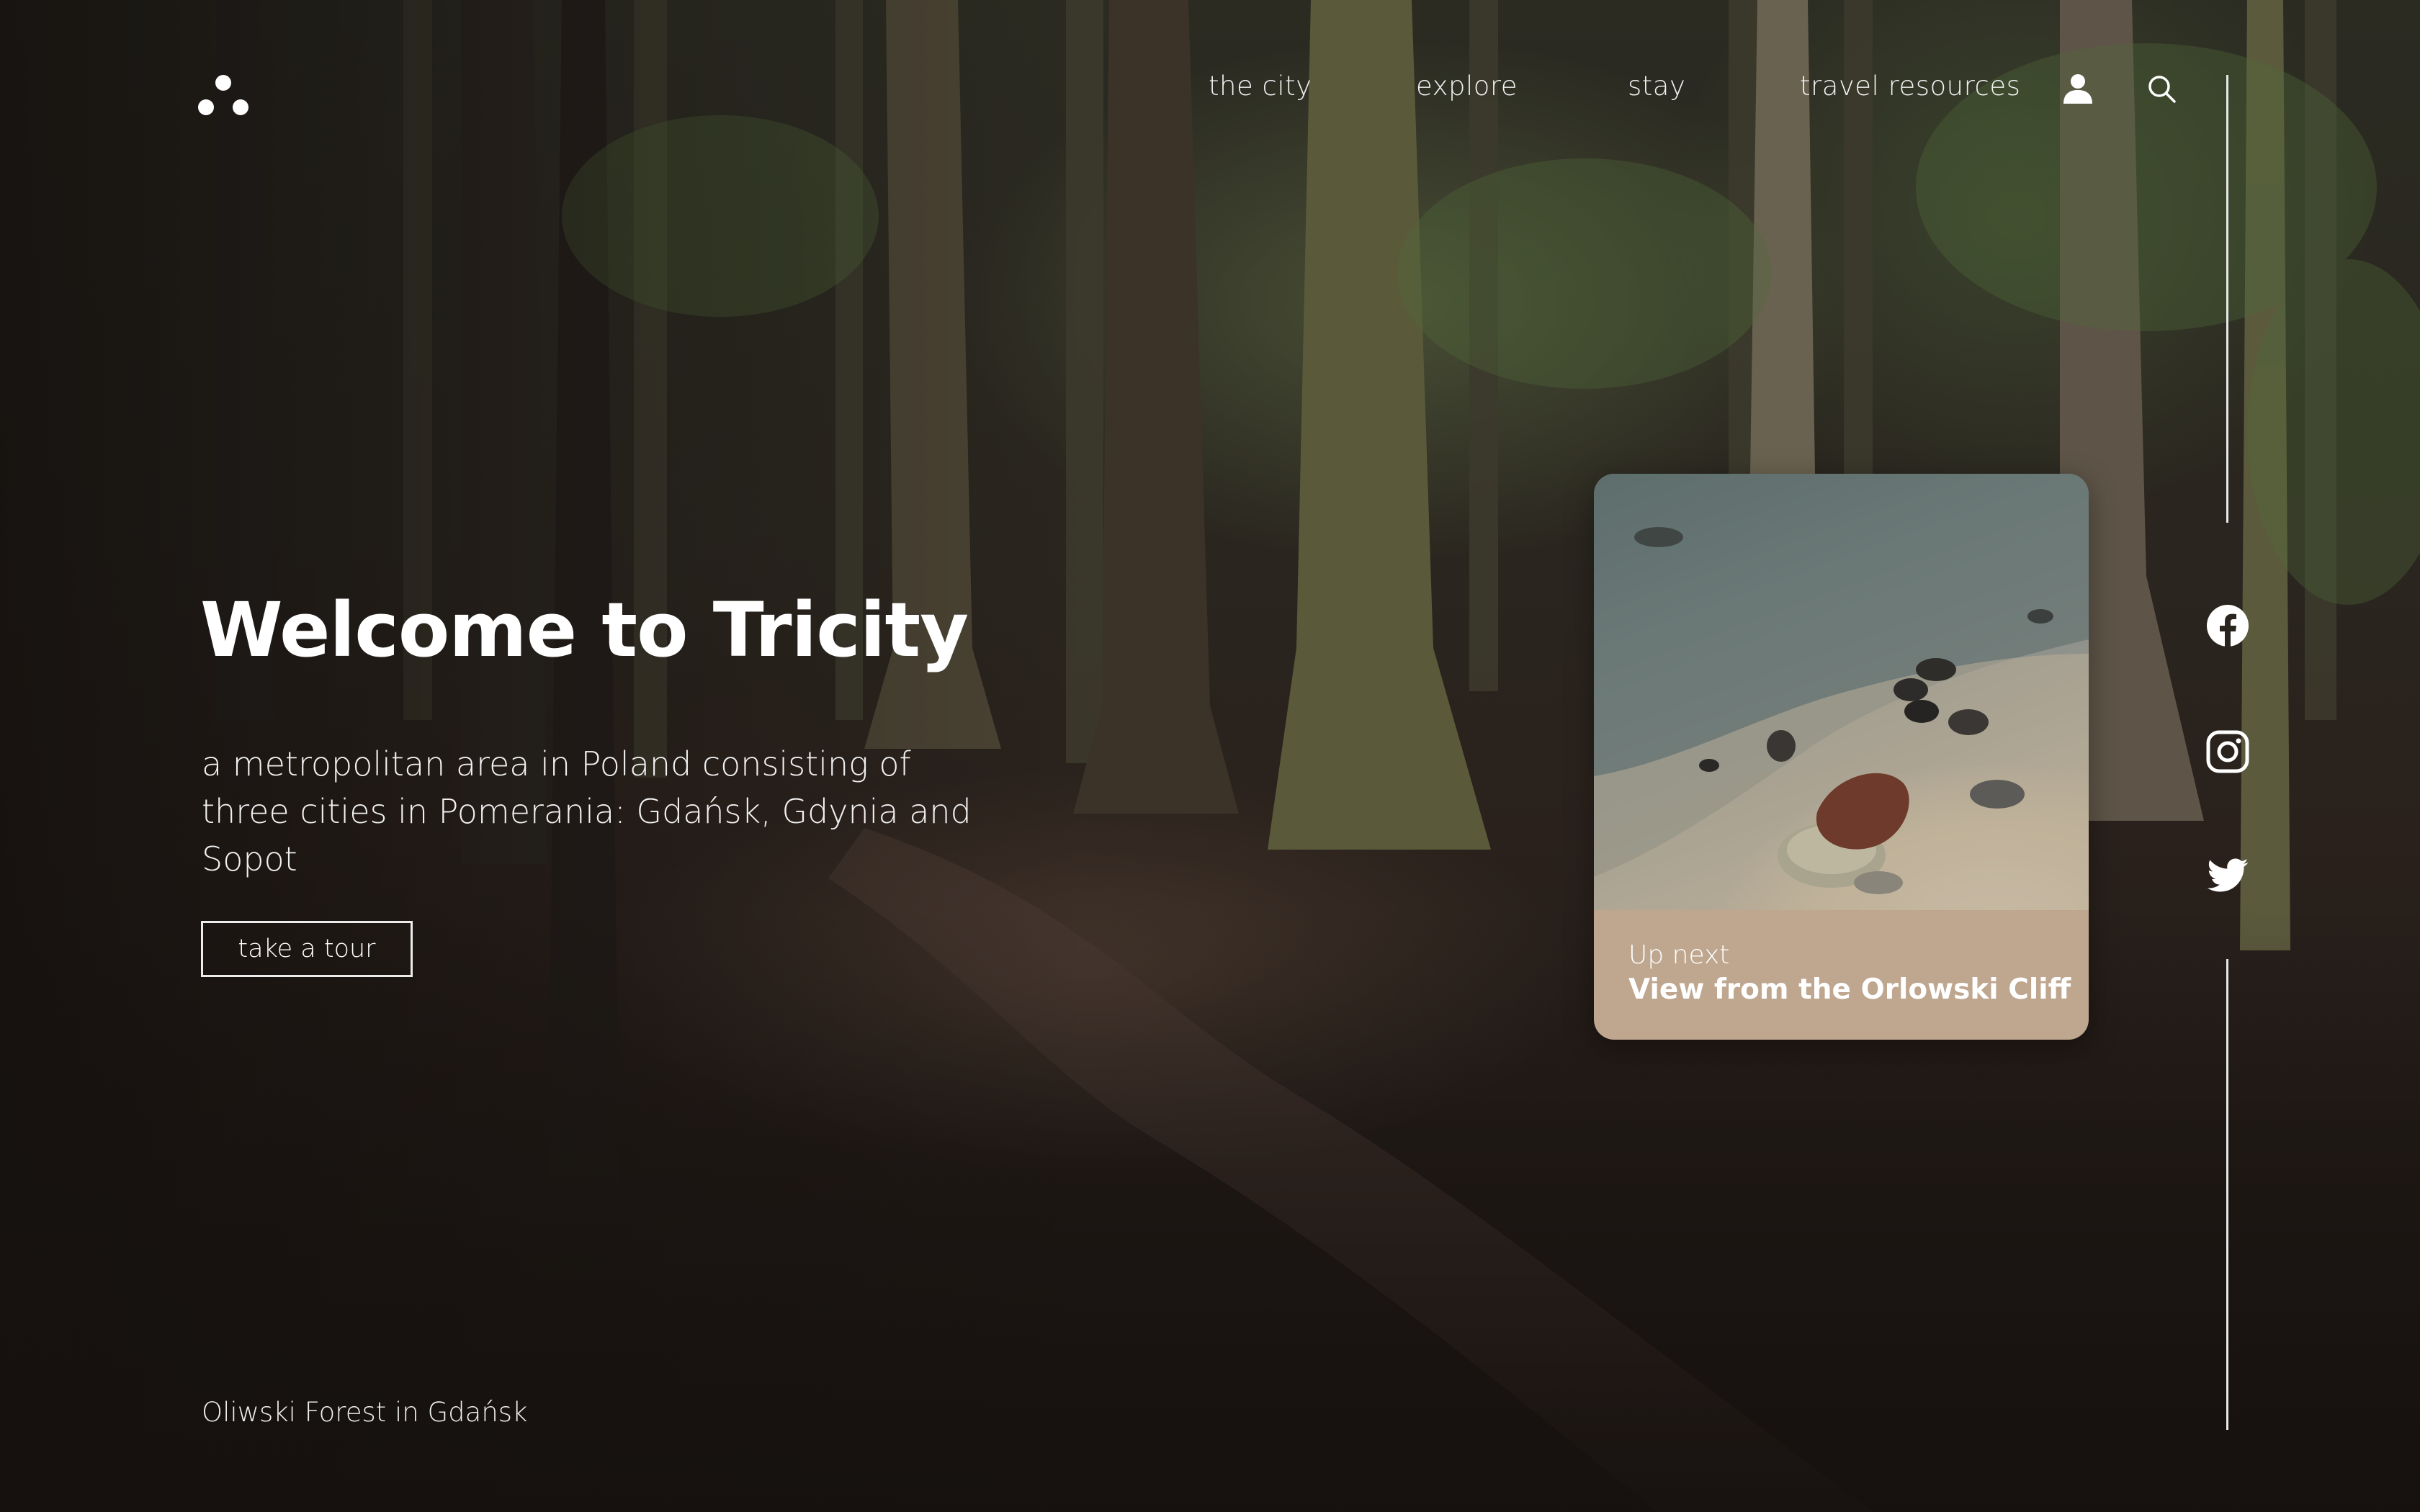 This screenshot has width=2420, height=1512. What do you see at coordinates (2161, 88) in the screenshot?
I see `search-icon` at bounding box center [2161, 88].